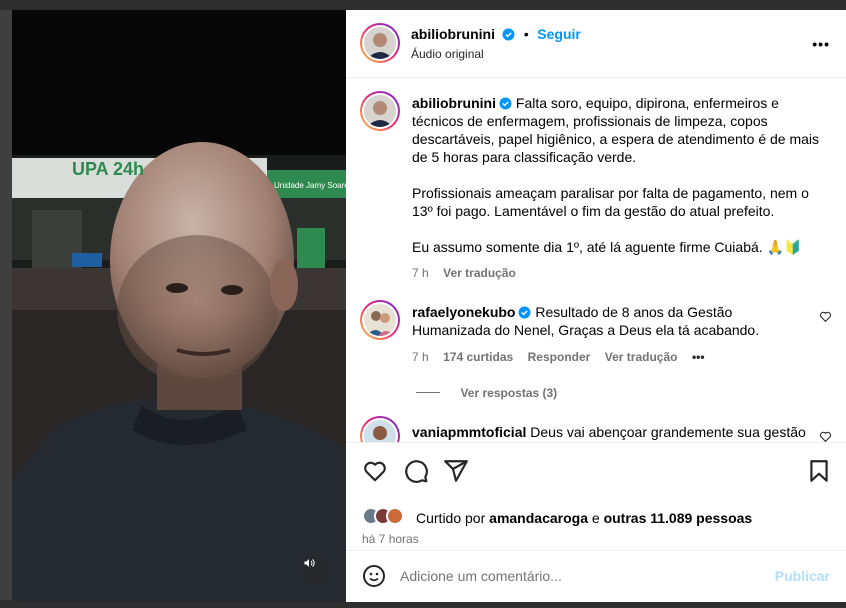 The height and width of the screenshot is (608, 846). Describe the element at coordinates (617, 273) in the screenshot. I see `caption-meta: 7 h Ver tradução` at that location.